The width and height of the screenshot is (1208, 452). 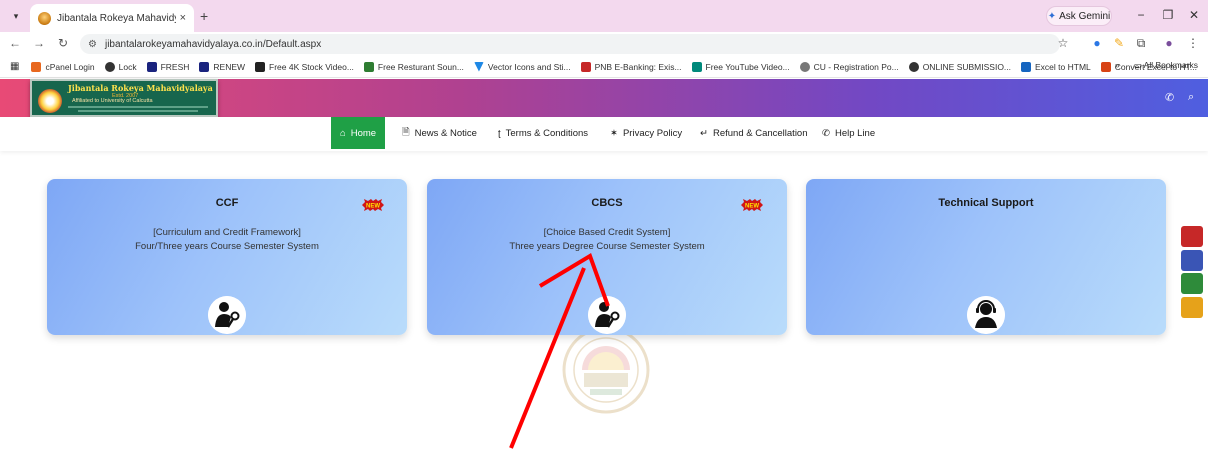 What do you see at coordinates (478, 66) in the screenshot?
I see `vector-icons-icon` at bounding box center [478, 66].